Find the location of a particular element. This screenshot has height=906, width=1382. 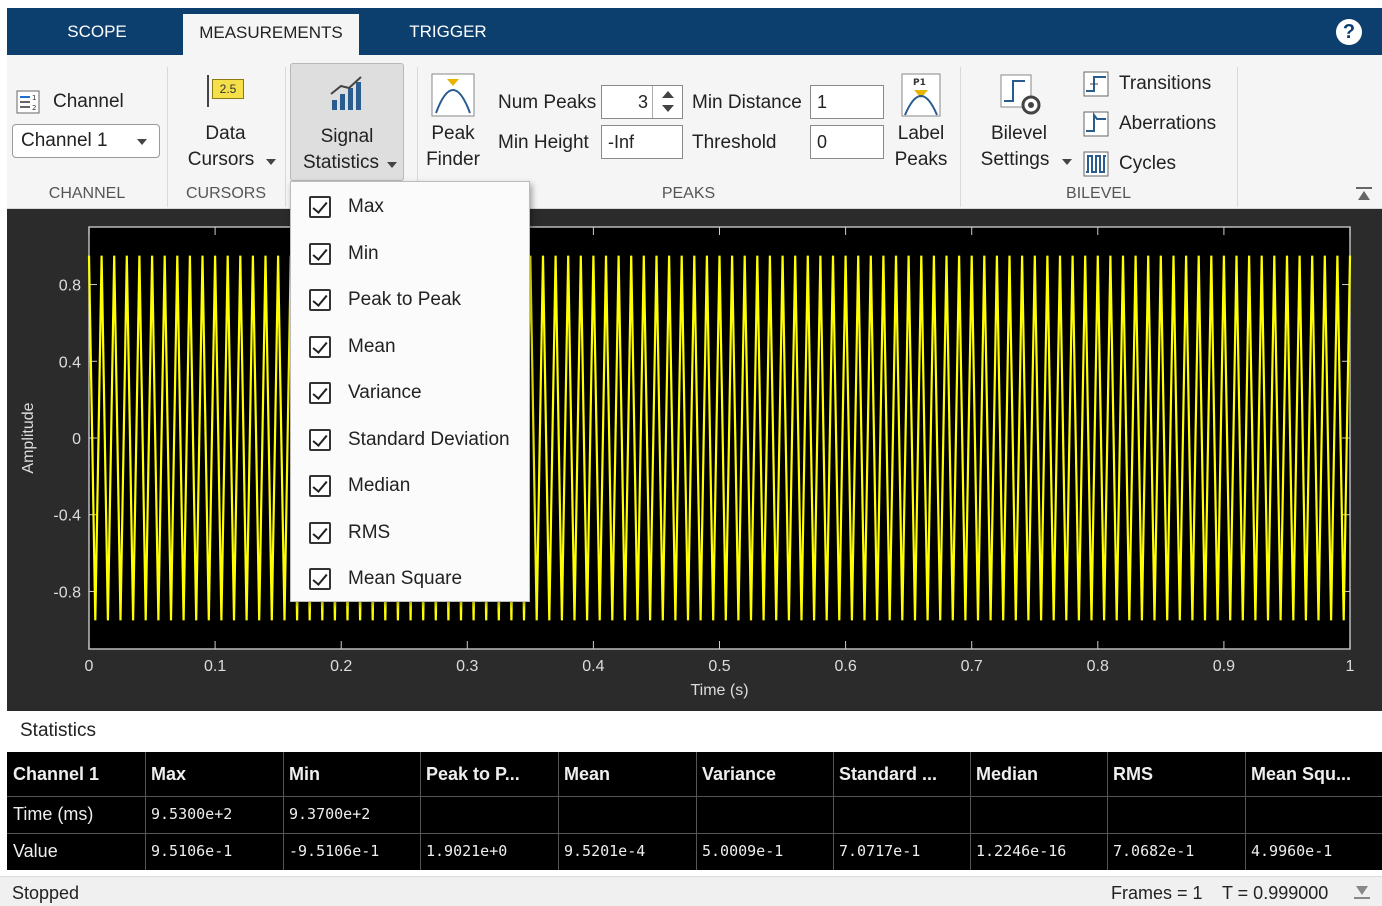

column-header: Median is located at coordinates (1038, 774).